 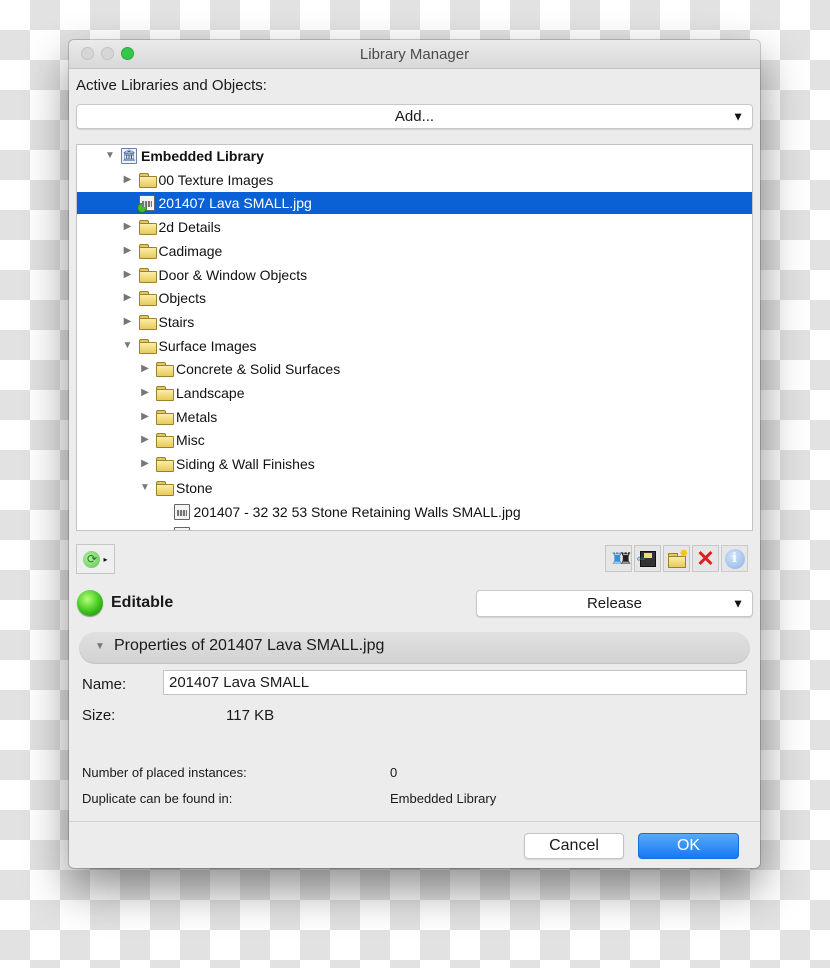 I want to click on library-sync-button: ⟳ ▸, so click(x=95, y=559).